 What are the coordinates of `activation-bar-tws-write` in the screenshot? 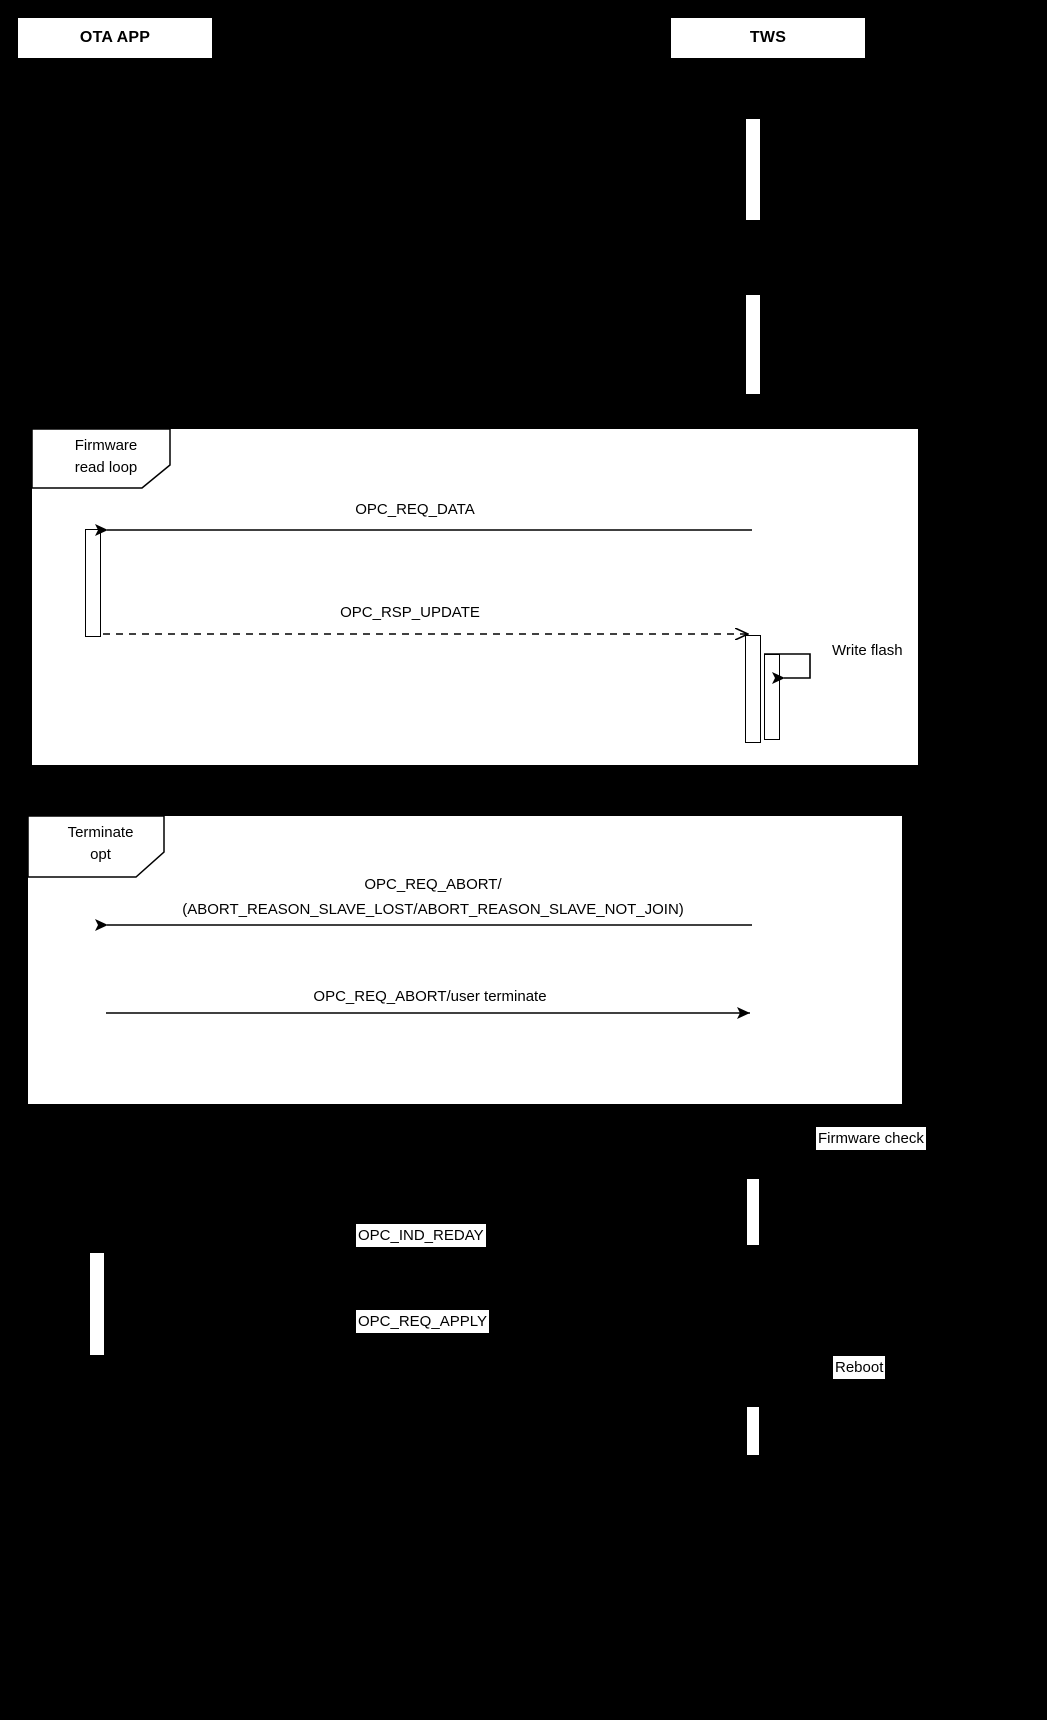 It's located at (753, 689).